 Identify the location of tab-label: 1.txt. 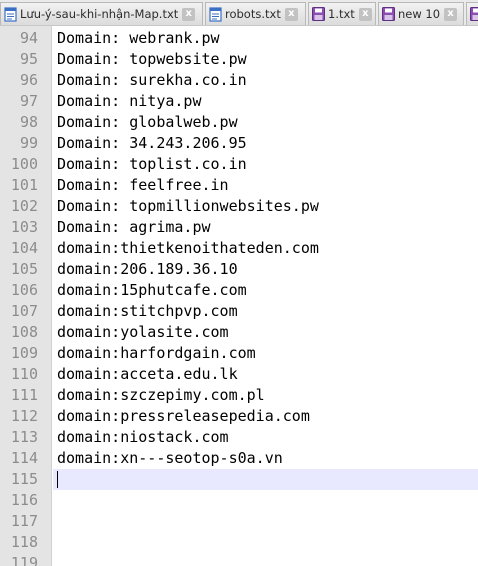
(341, 14).